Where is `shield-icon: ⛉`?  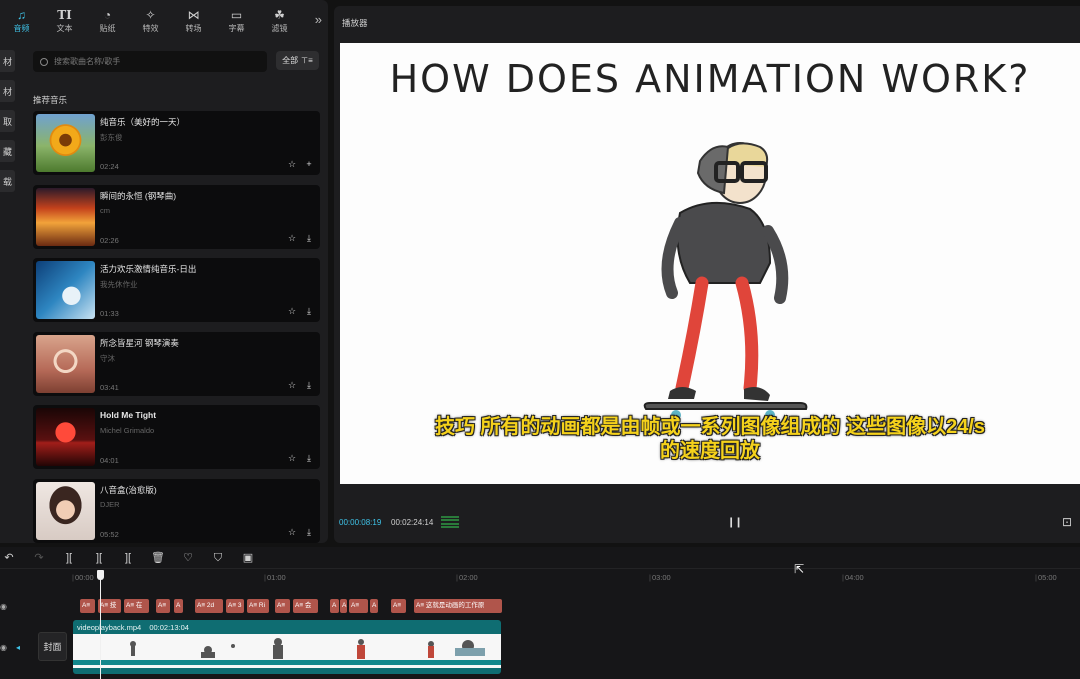 shield-icon: ⛉ is located at coordinates (218, 558).